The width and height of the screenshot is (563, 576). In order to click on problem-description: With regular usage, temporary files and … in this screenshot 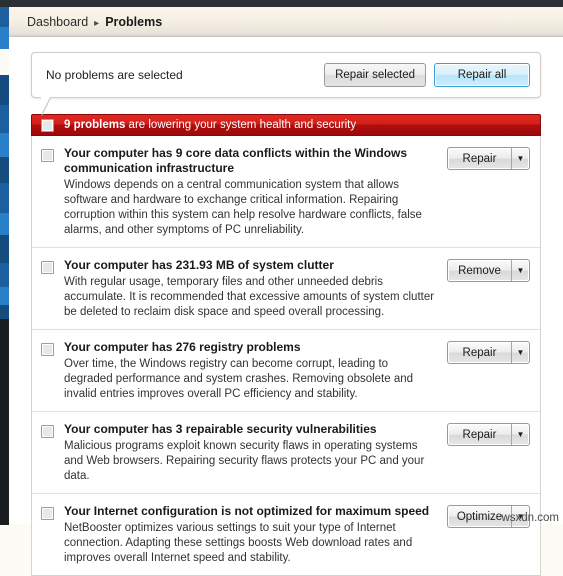, I will do `click(249, 297)`.